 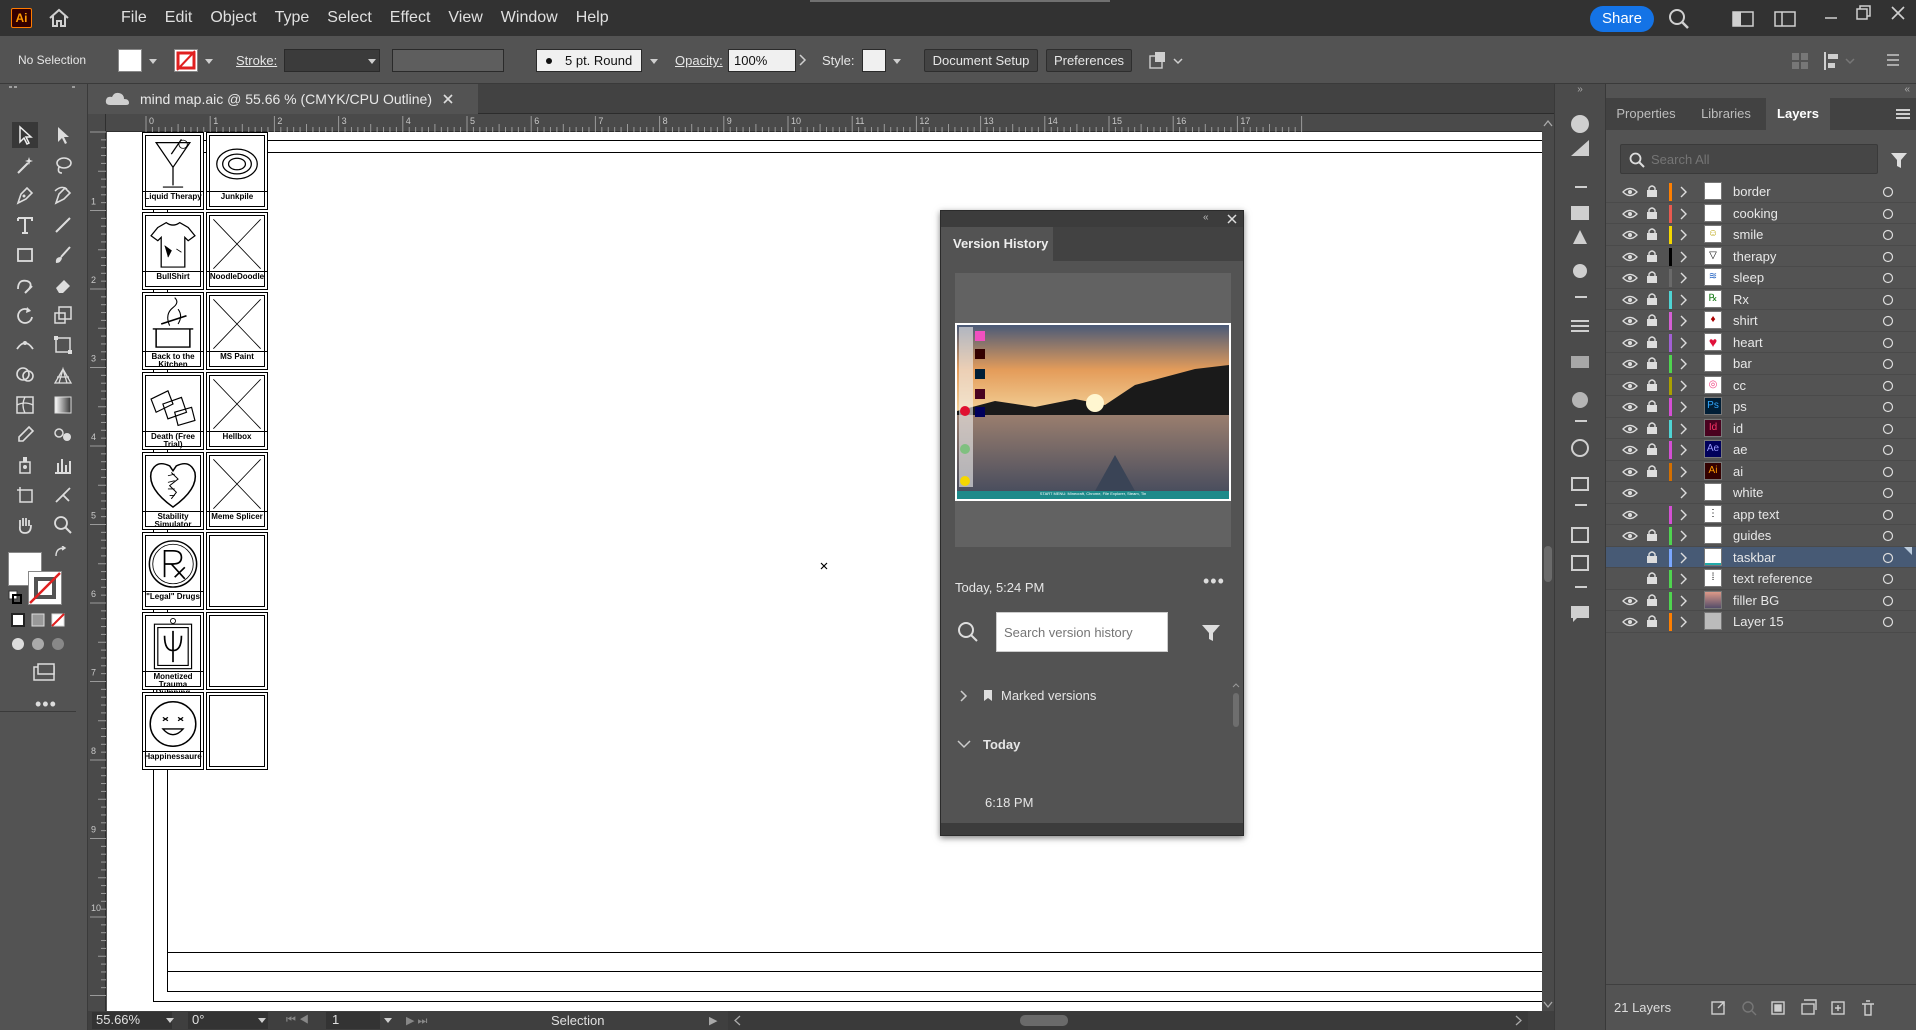 I want to click on app-card: Happinessaure, so click(x=173, y=731).